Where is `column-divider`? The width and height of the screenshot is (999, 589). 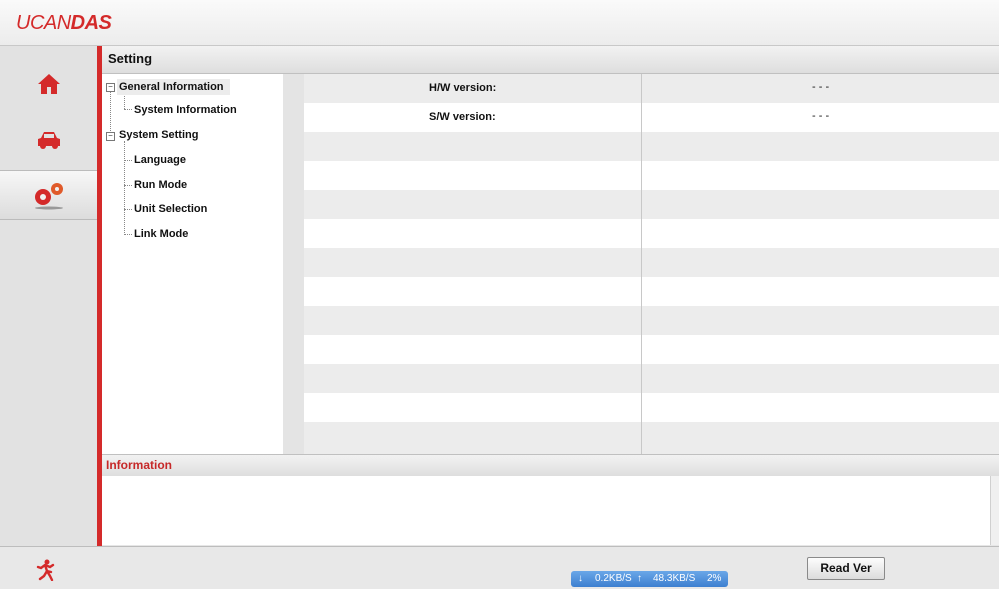 column-divider is located at coordinates (641, 264).